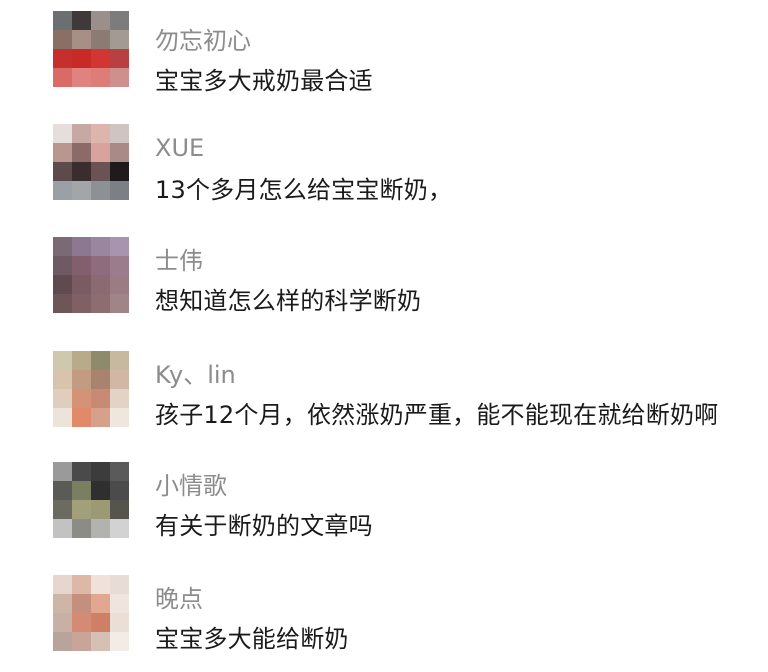 The height and width of the screenshot is (672, 768). Describe the element at coordinates (437, 415) in the screenshot. I see `comment-text: 孩子12个月，依然涨奶严重，能不能现在就给断奶啊` at that location.